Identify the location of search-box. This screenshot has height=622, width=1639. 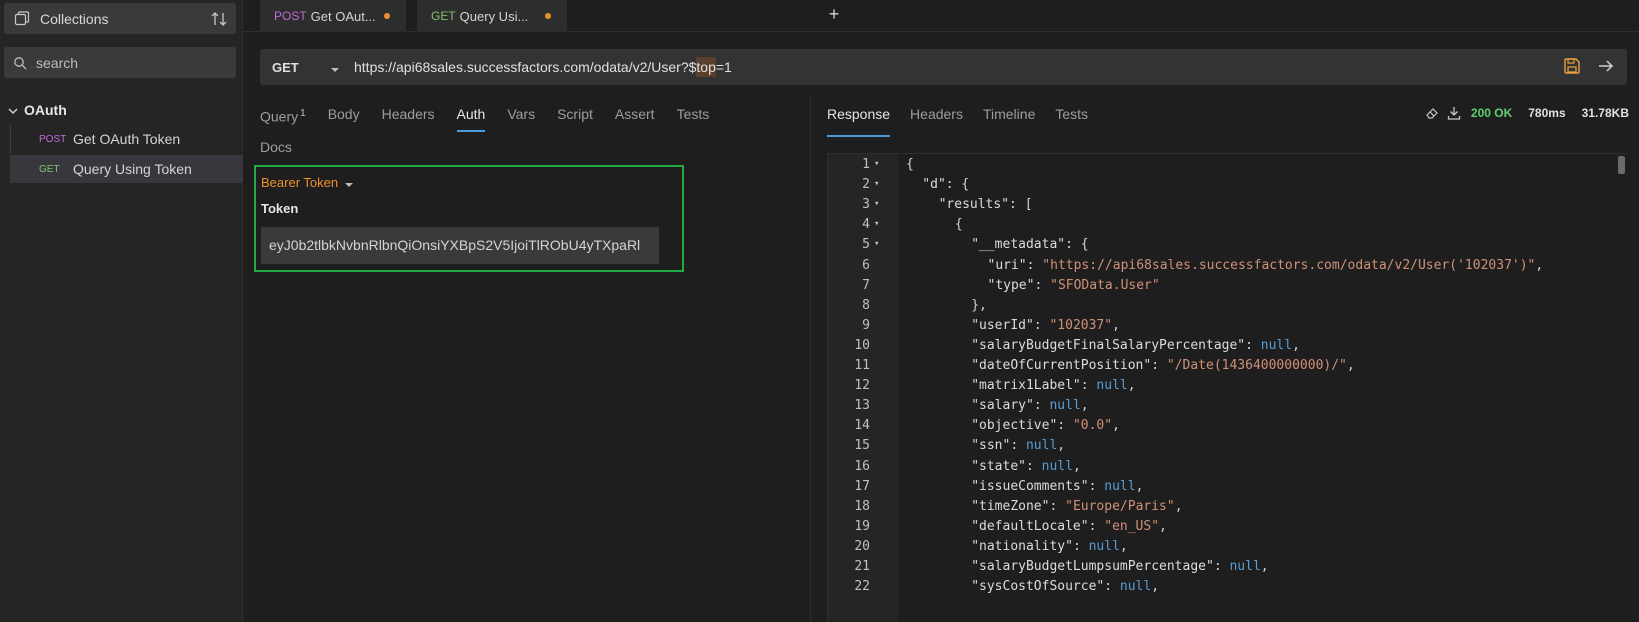
(120, 62).